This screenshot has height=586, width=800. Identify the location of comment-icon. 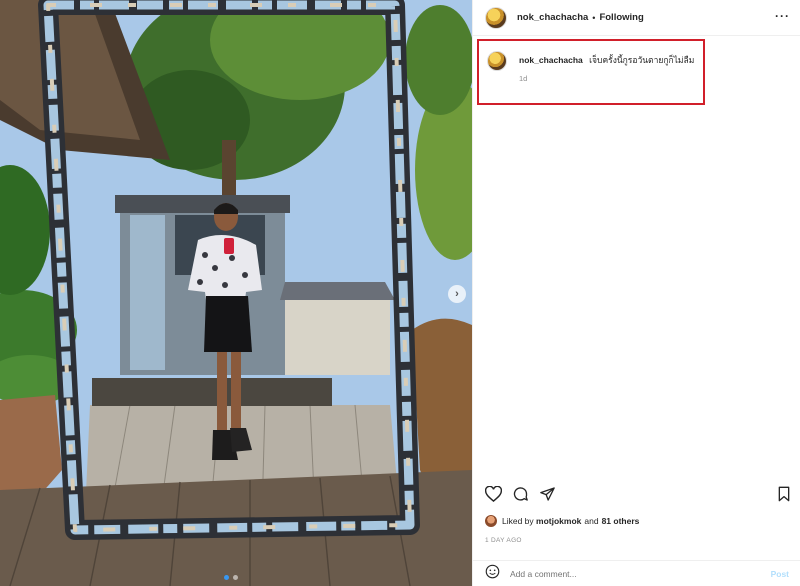
(520, 496).